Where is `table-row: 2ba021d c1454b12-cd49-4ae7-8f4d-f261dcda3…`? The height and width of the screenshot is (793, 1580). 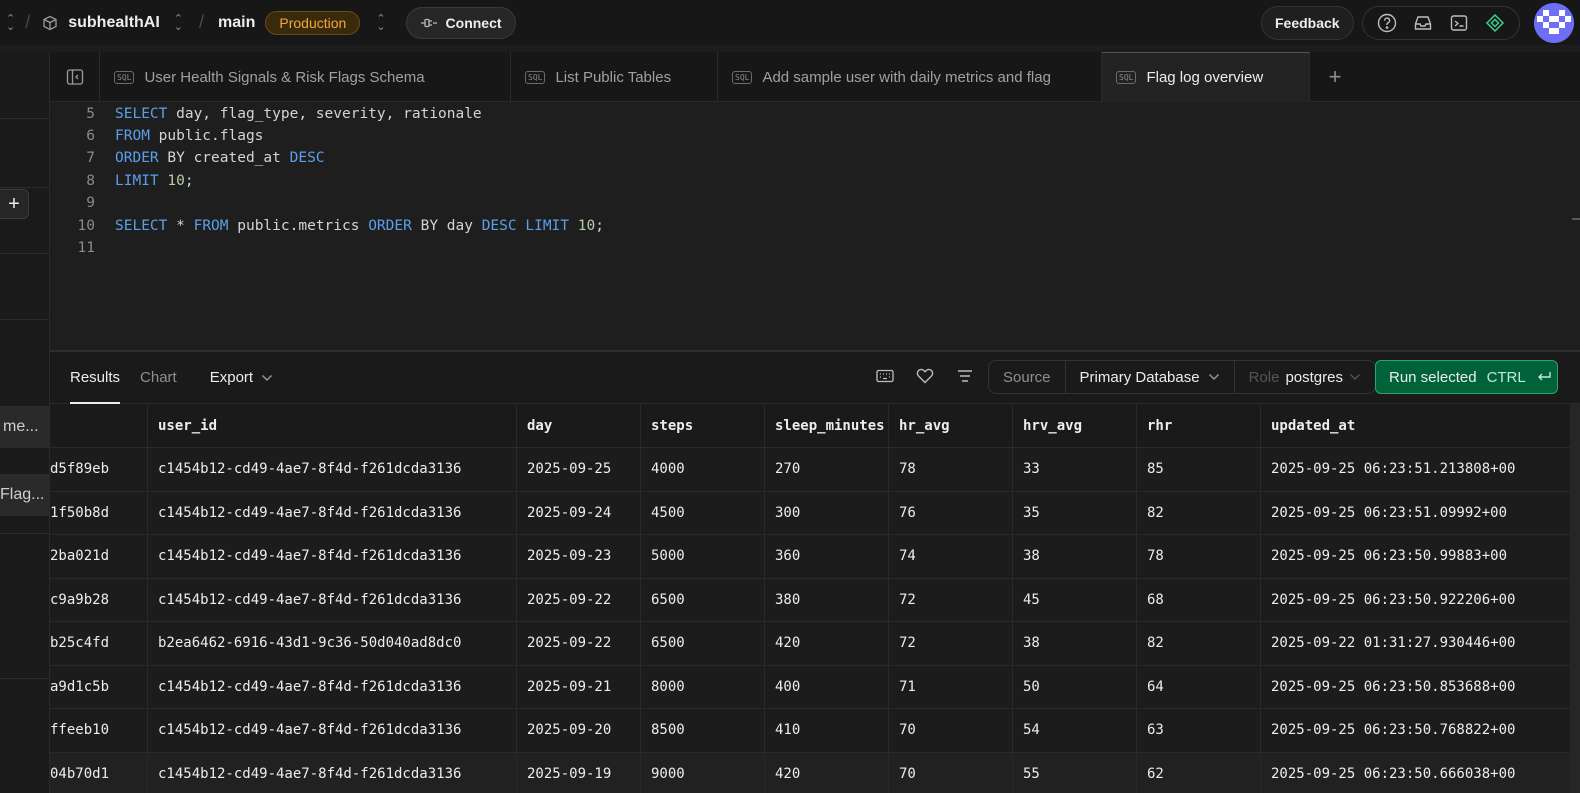 table-row: 2ba021d c1454b12-cd49-4ae7-8f4d-f261dcda3… is located at coordinates (815, 557).